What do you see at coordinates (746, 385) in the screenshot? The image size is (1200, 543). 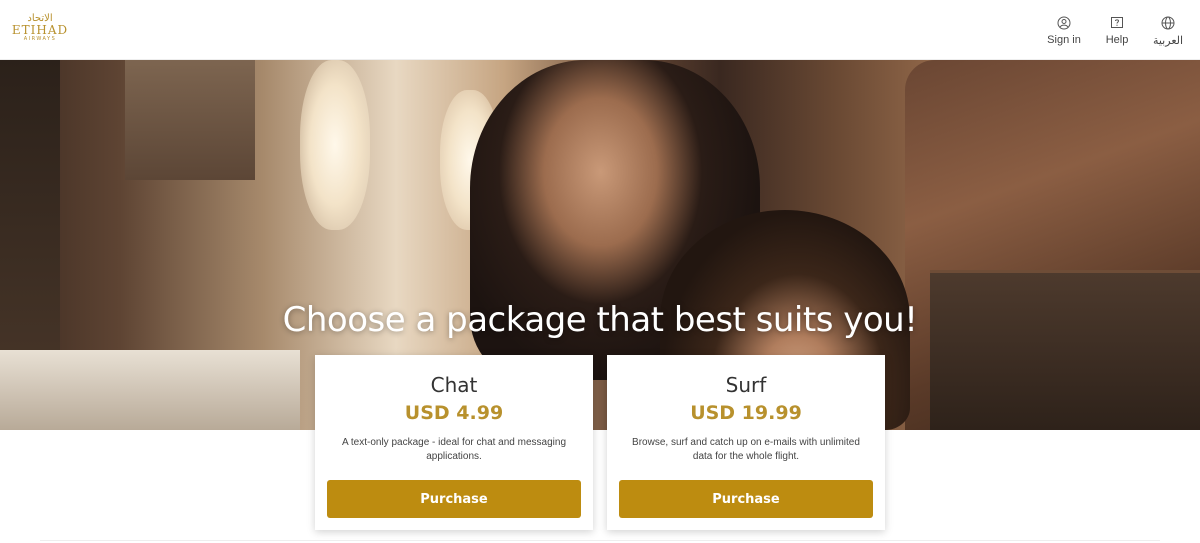 I see `package-name: Surf` at bounding box center [746, 385].